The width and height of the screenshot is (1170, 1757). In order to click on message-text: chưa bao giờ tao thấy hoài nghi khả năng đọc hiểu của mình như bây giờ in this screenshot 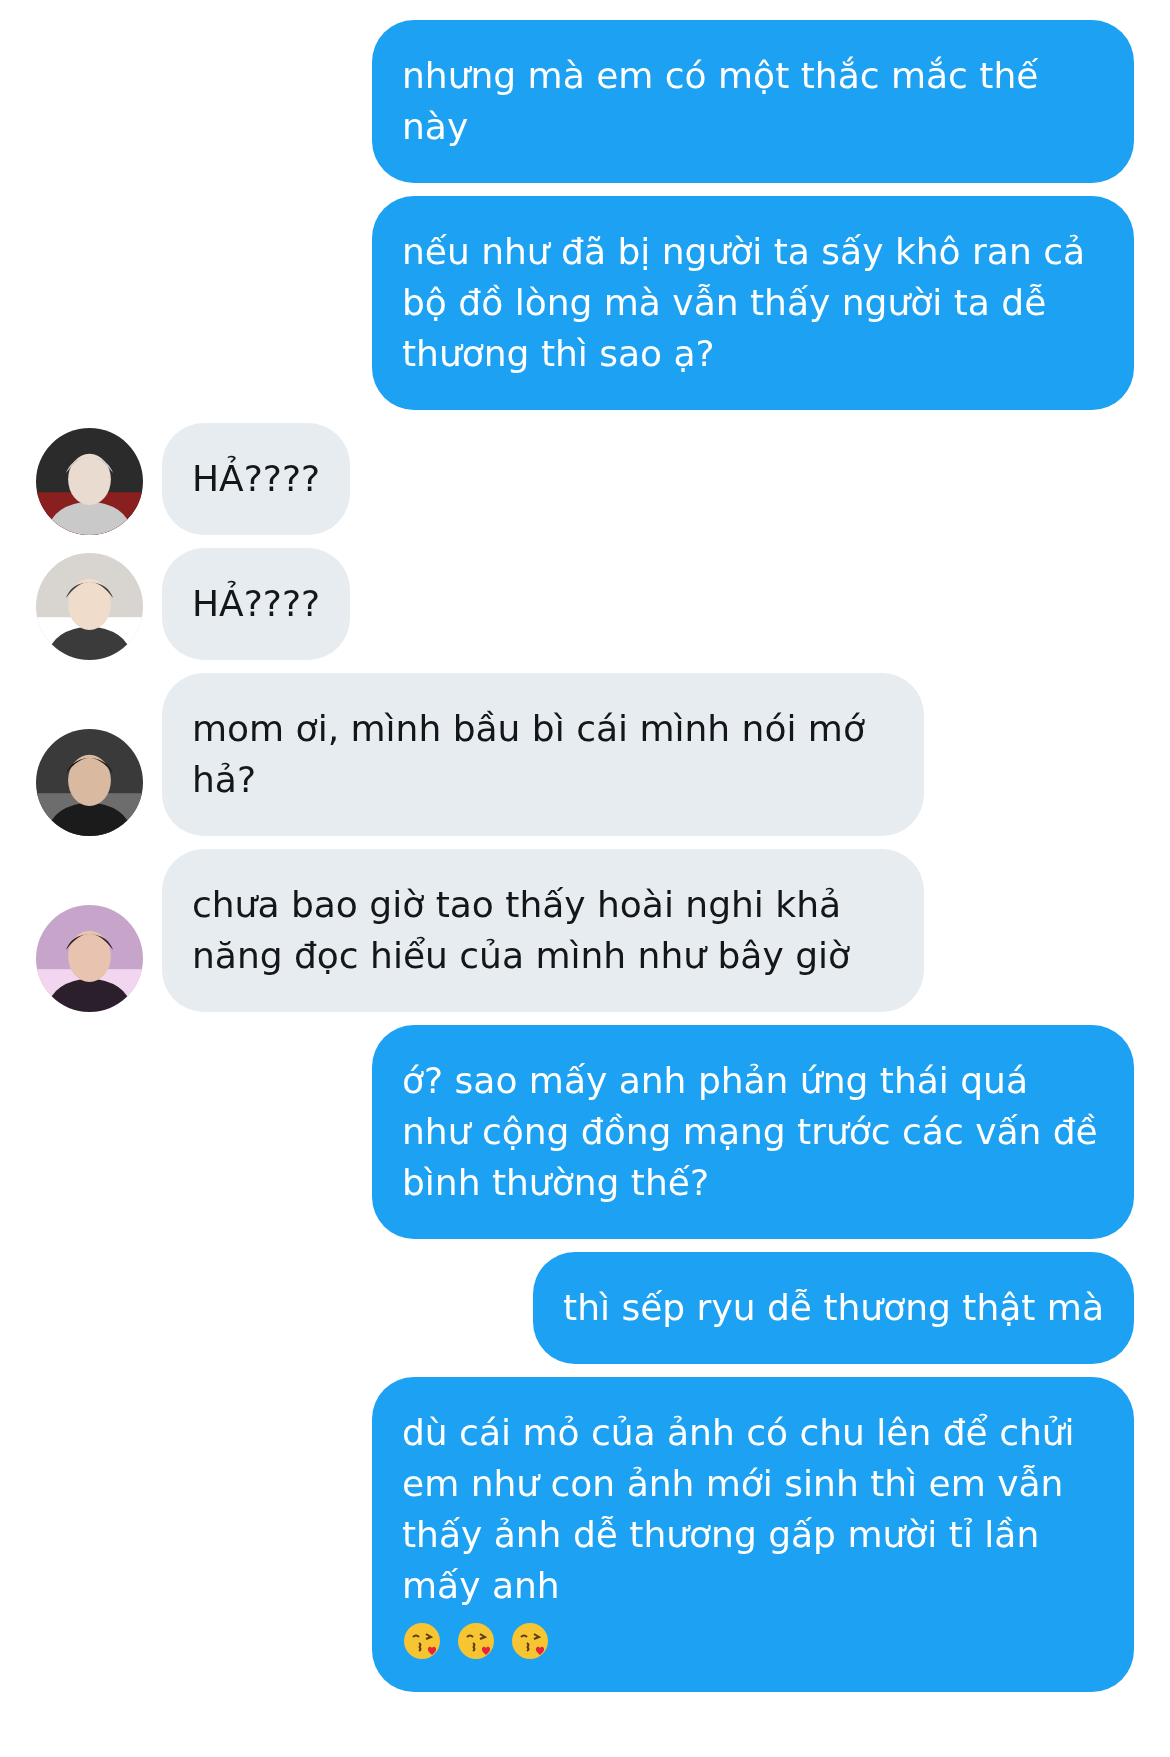, I will do `click(521, 930)`.